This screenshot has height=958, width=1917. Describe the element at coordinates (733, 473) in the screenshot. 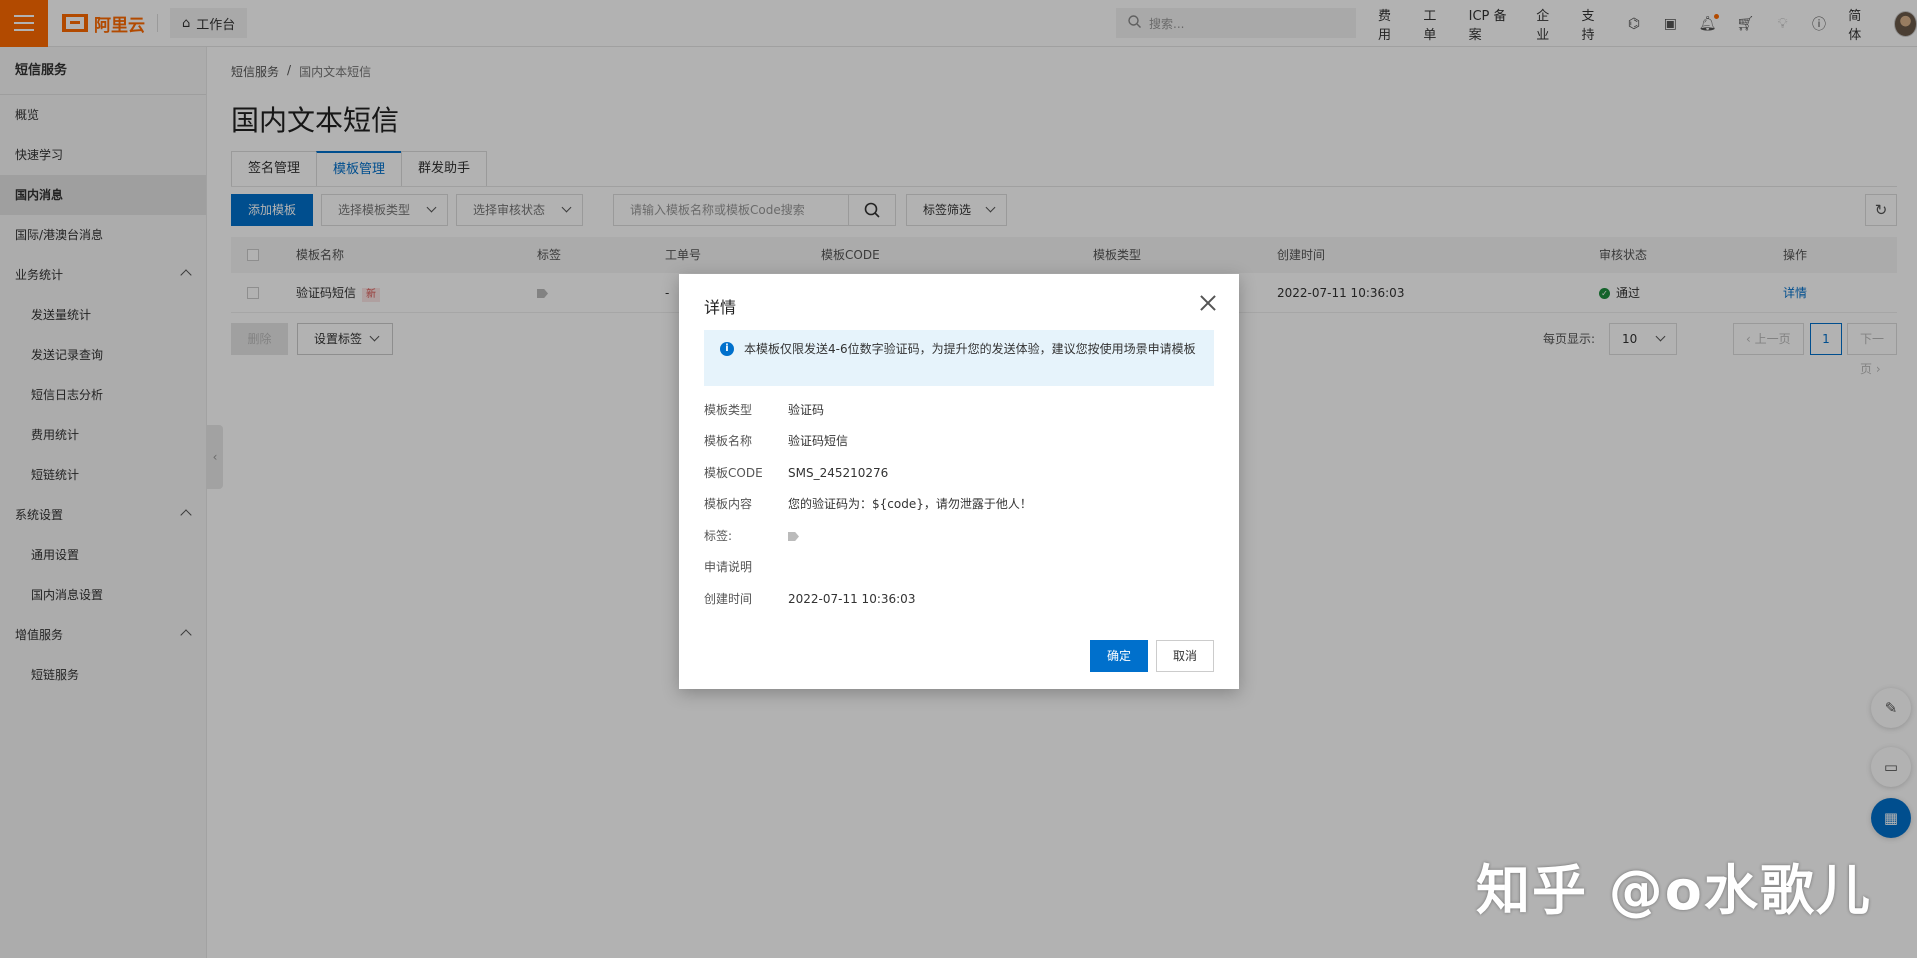

I see `detail-key: 模板CODE` at that location.